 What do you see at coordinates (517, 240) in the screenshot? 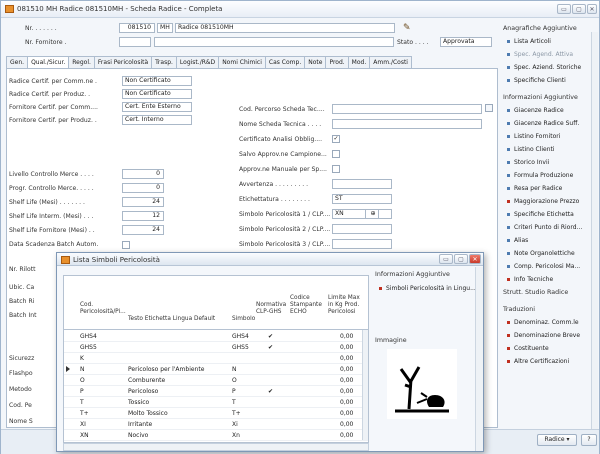
I see `right-link: Alias` at bounding box center [517, 240].